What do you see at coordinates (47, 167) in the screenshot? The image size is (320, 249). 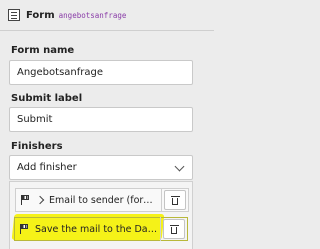 I see `add-finisher-label: Add finisher` at bounding box center [47, 167].